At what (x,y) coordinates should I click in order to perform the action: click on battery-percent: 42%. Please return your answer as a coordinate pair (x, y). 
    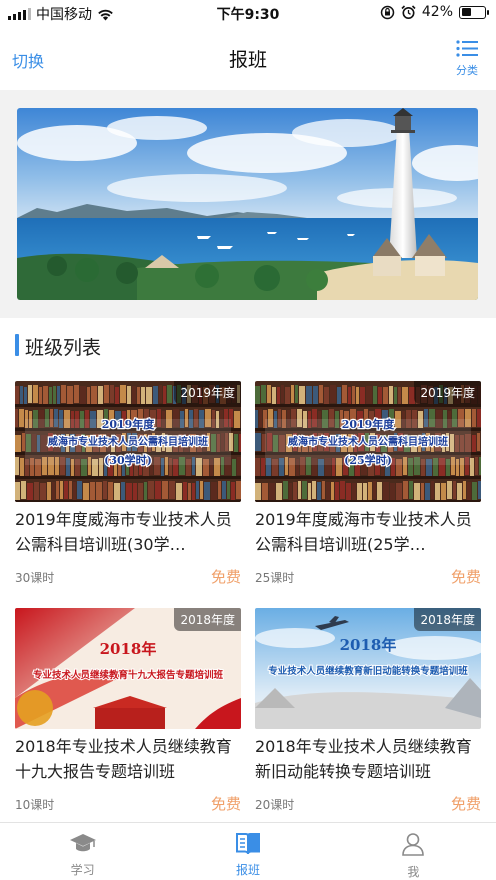
    Looking at the image, I should click on (437, 12).